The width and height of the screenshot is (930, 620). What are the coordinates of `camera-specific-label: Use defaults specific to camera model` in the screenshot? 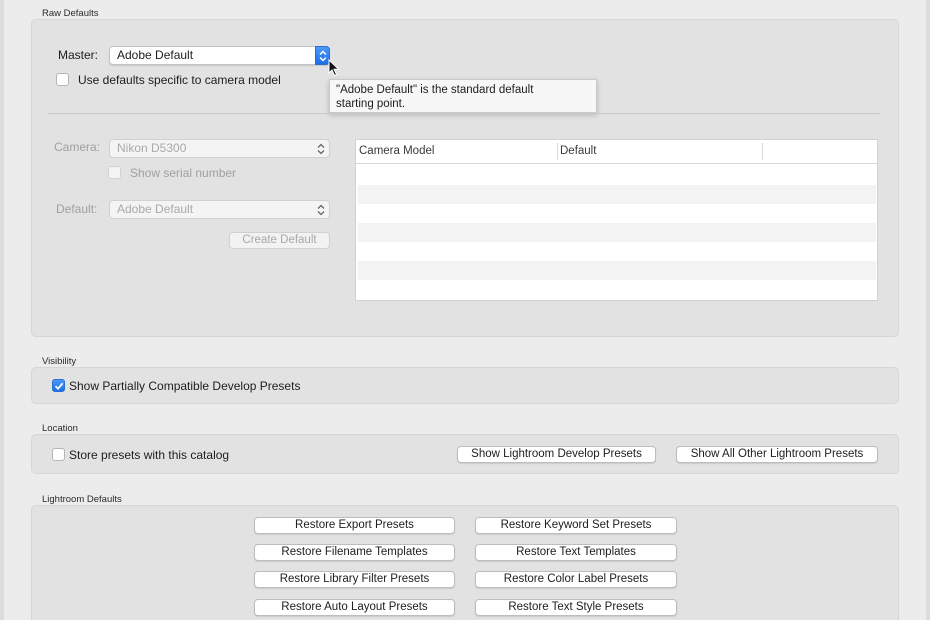 It's located at (179, 80).